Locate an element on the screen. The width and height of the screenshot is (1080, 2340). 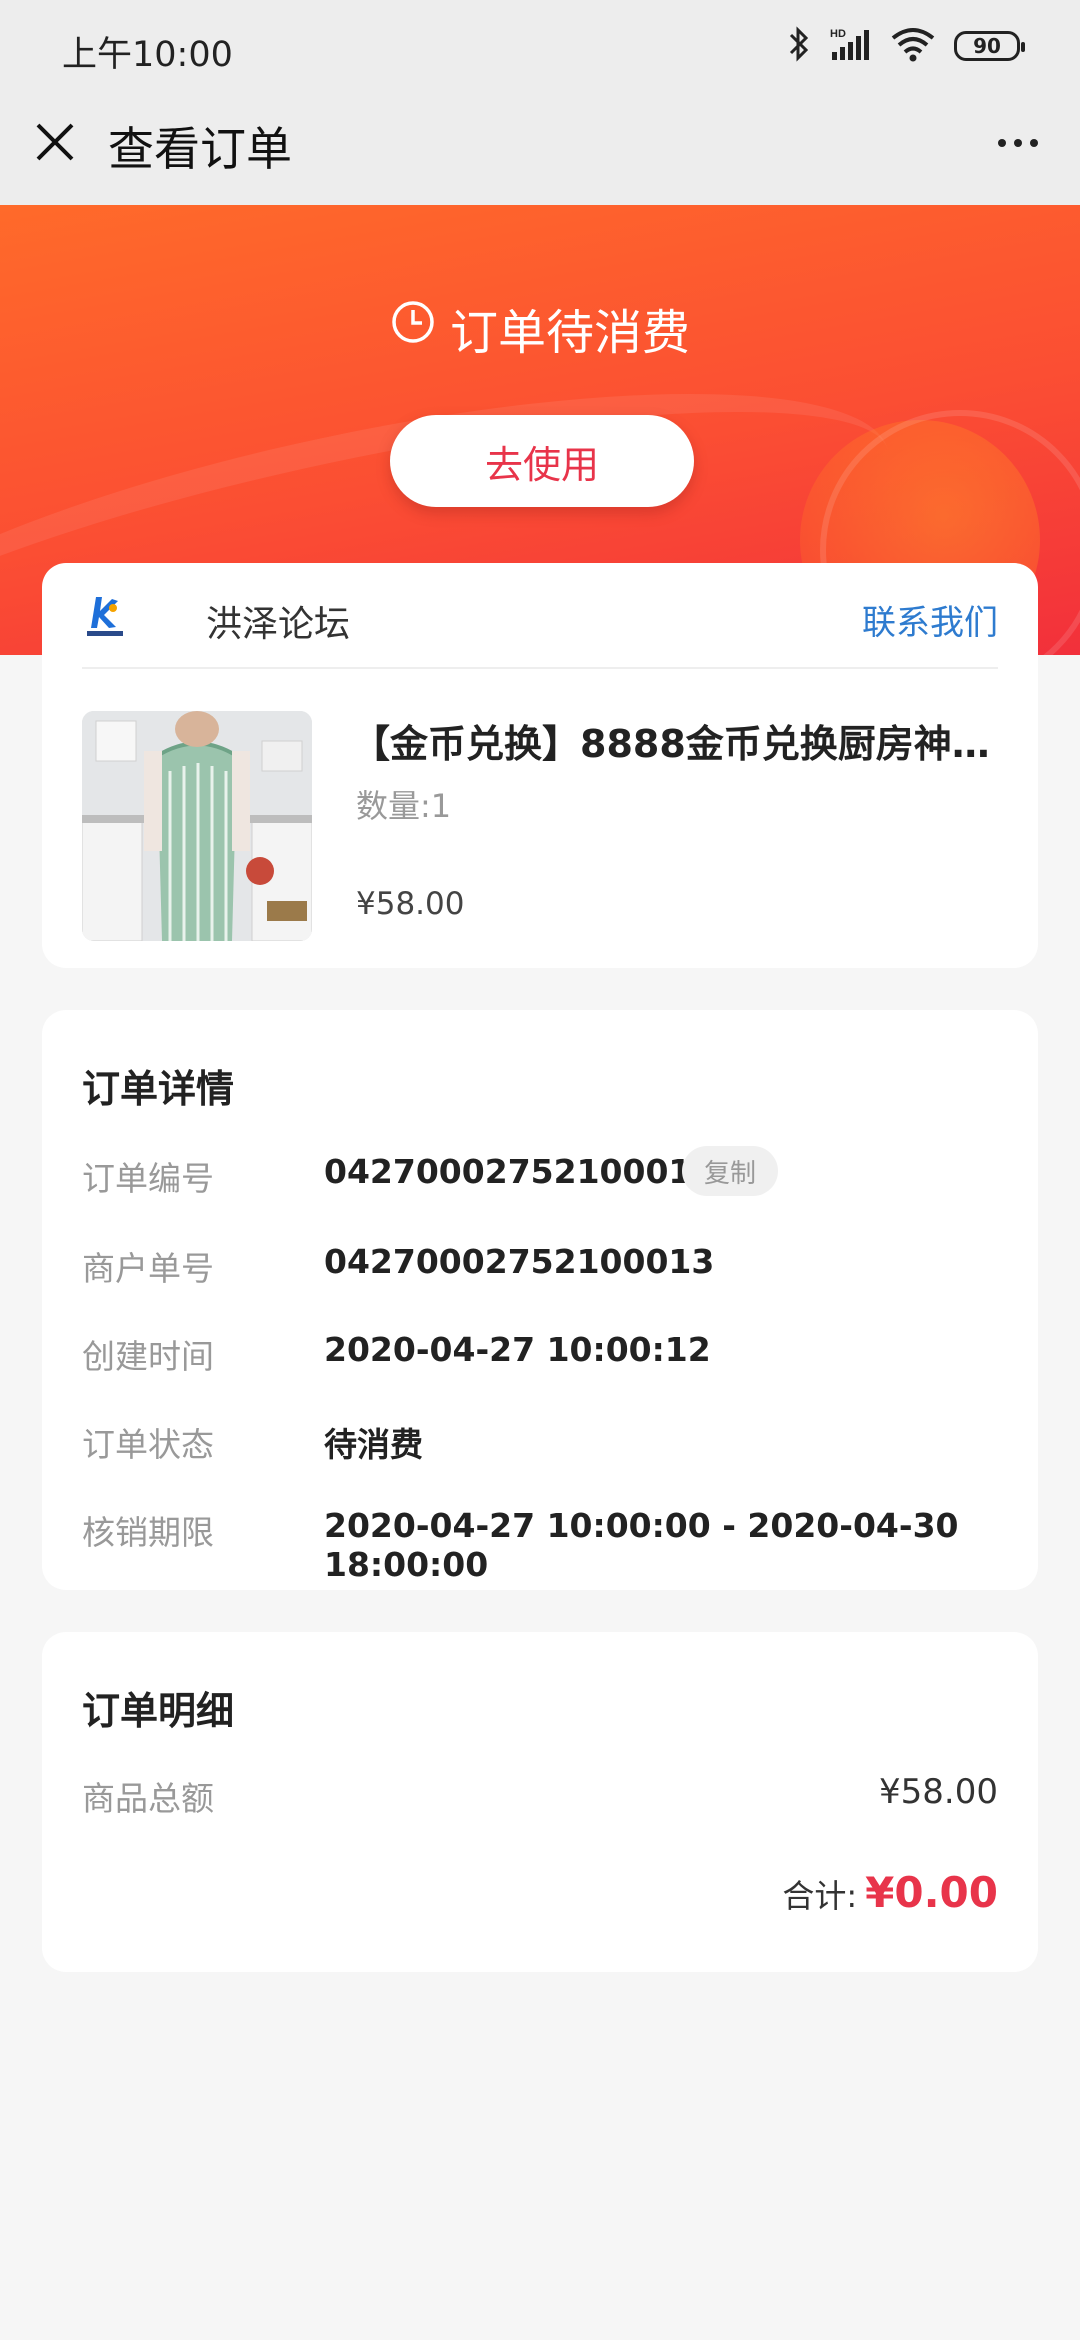
order-status-row: 订单状态 待消费 is located at coordinates (540, 1443).